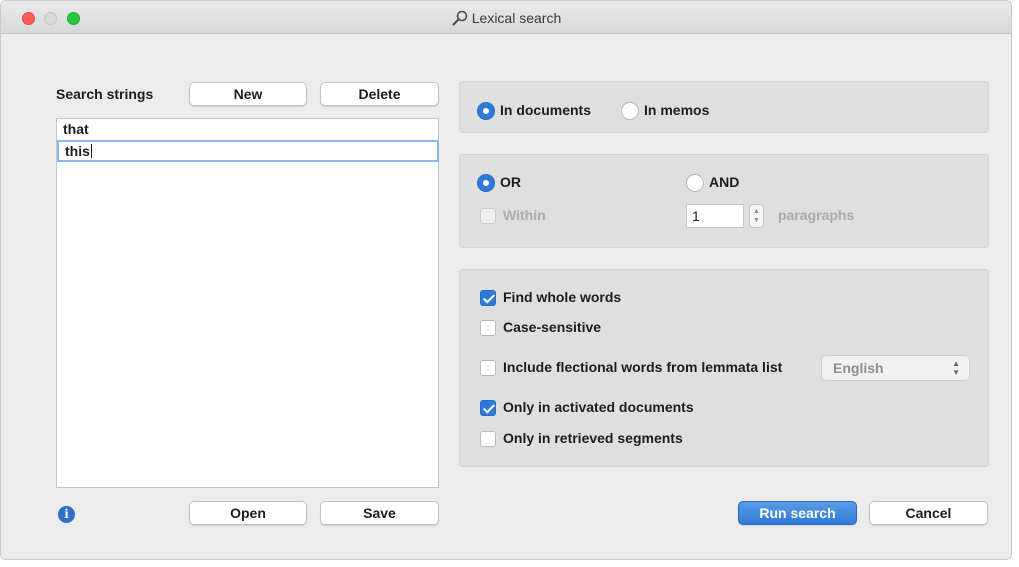 This screenshot has height=567, width=1019. What do you see at coordinates (488, 368) in the screenshot?
I see `include-flectional-checkbox` at bounding box center [488, 368].